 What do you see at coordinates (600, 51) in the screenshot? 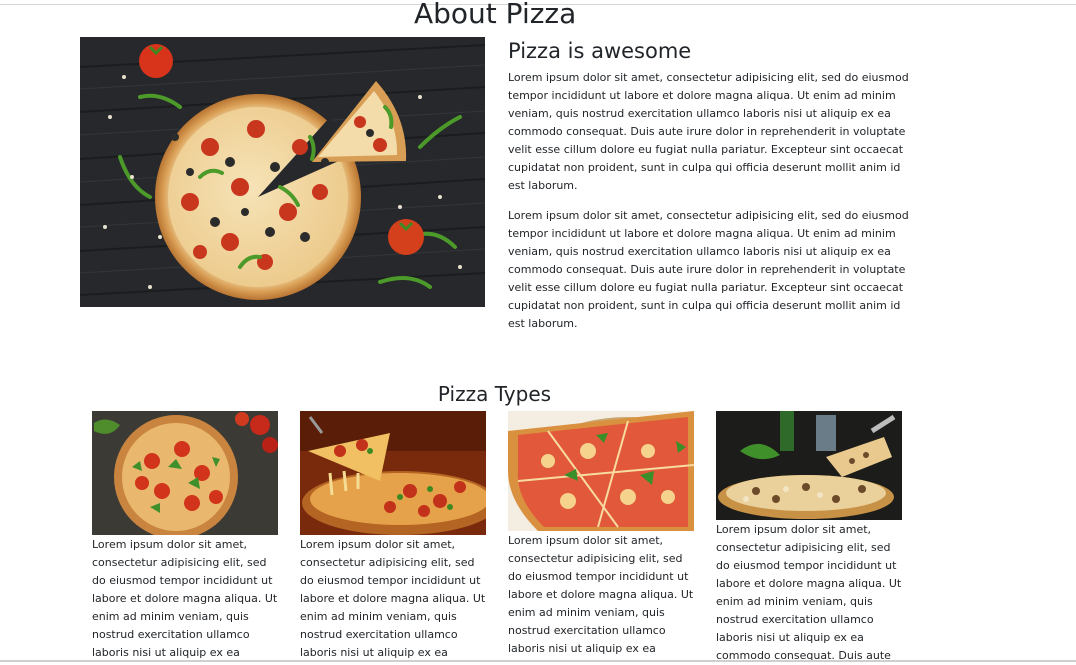
I see `section-heading: Pizza is awesome` at bounding box center [600, 51].